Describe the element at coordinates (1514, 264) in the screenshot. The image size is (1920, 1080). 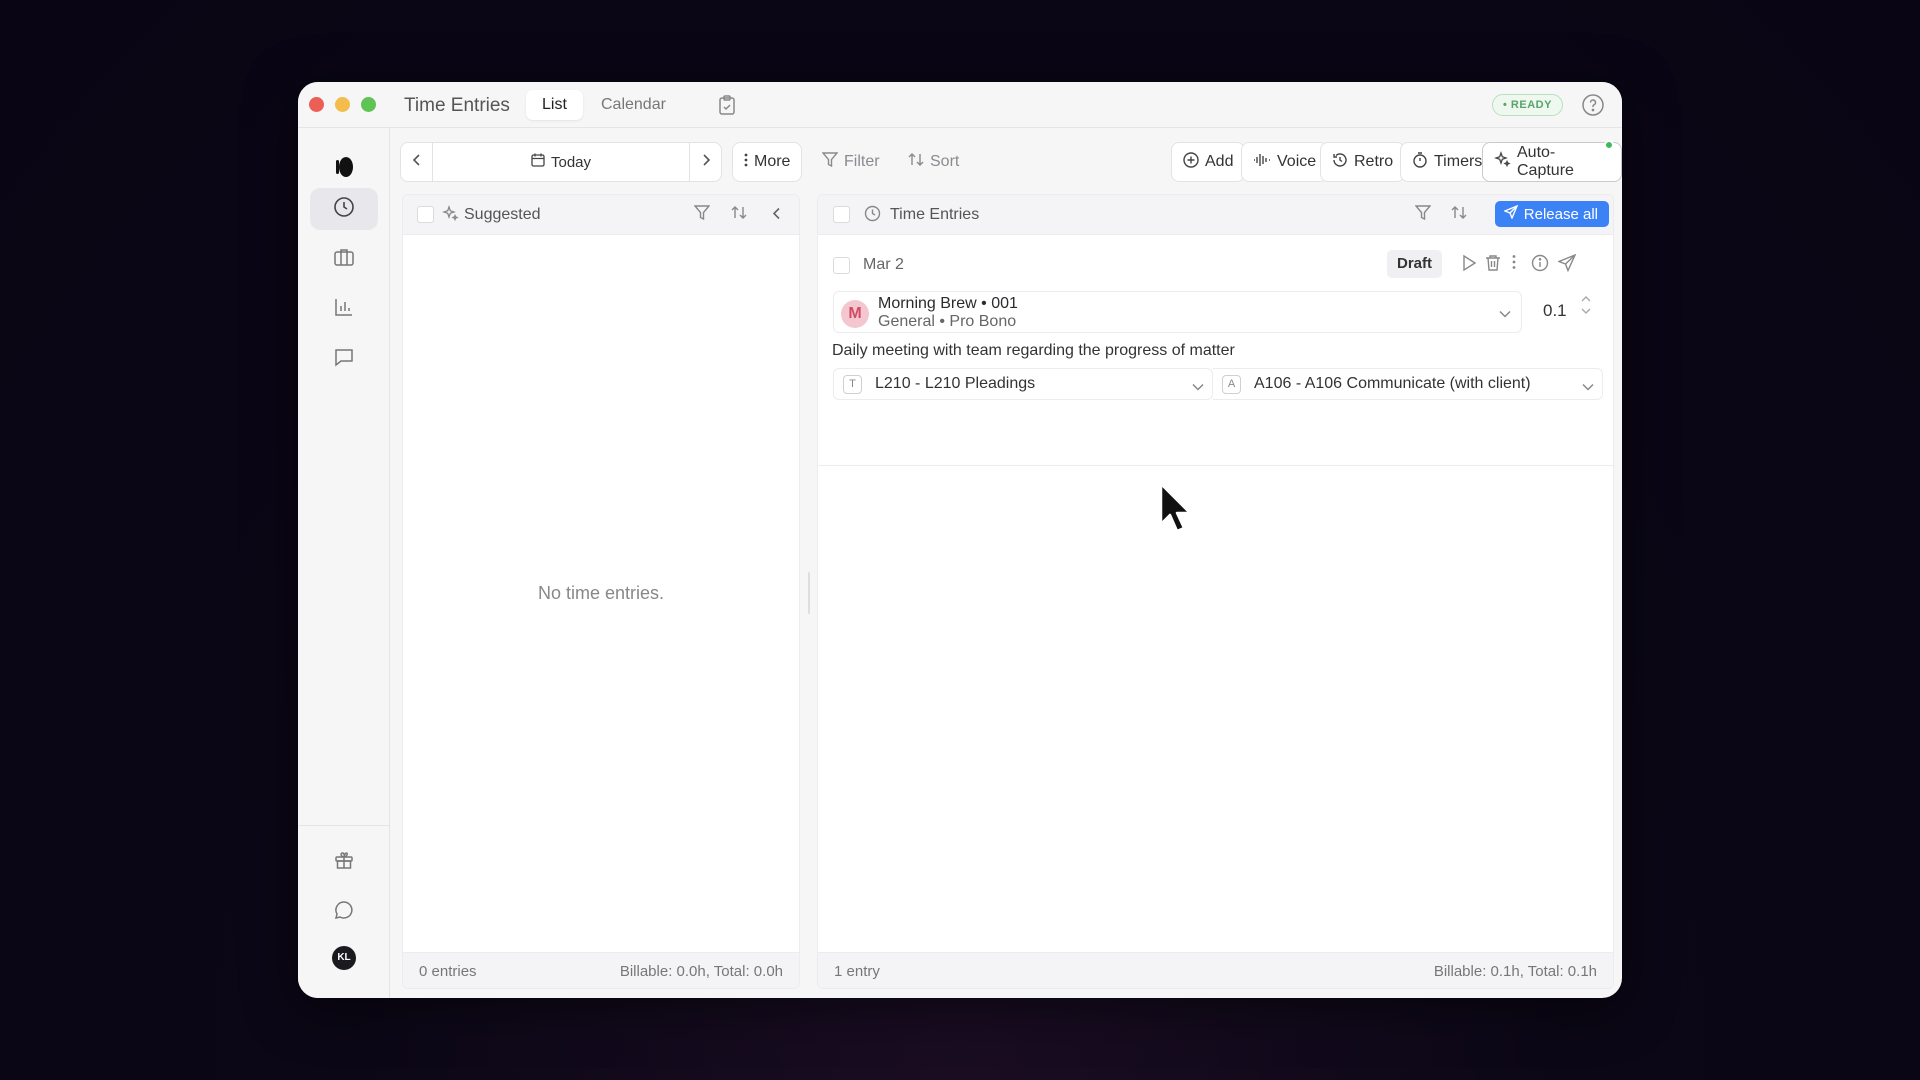
I see `more-vertical-icon` at that location.